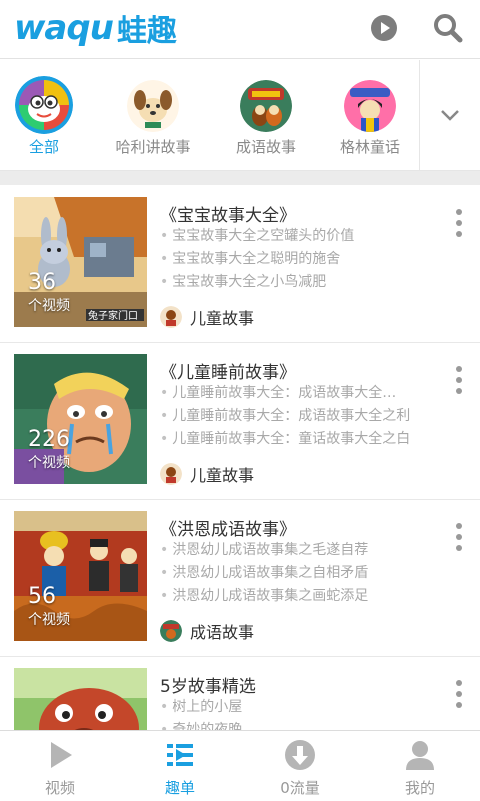  What do you see at coordinates (42, 282) in the screenshot?
I see `video-count: 36` at bounding box center [42, 282].